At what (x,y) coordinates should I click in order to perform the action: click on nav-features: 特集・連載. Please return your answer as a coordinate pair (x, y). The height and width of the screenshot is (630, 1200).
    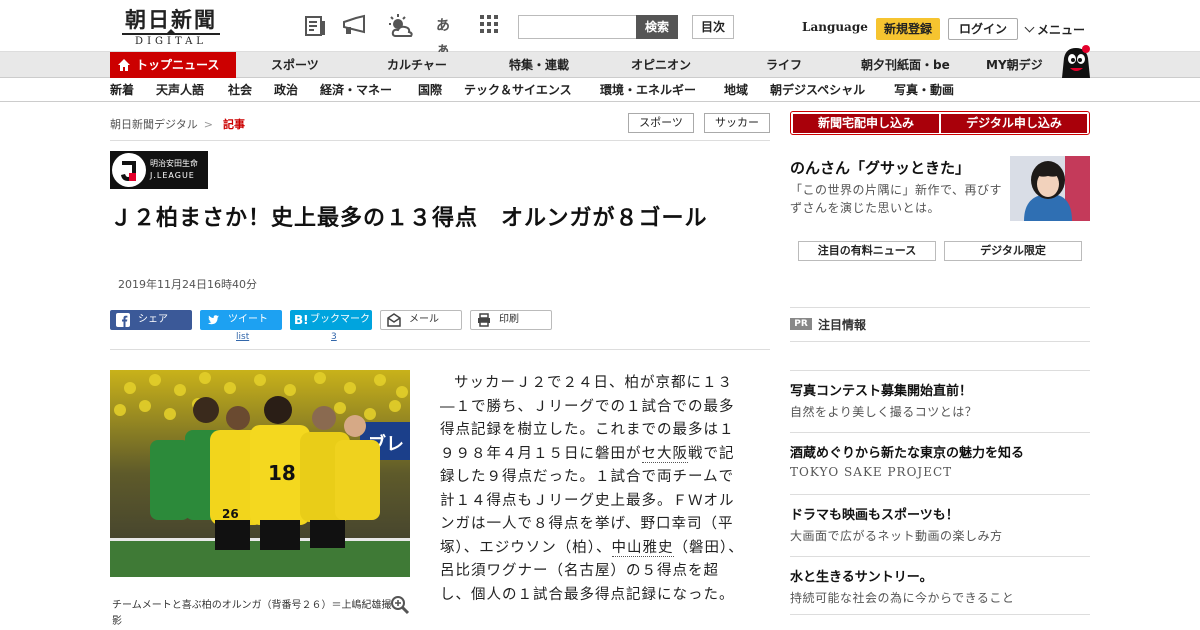
    Looking at the image, I should click on (539, 65).